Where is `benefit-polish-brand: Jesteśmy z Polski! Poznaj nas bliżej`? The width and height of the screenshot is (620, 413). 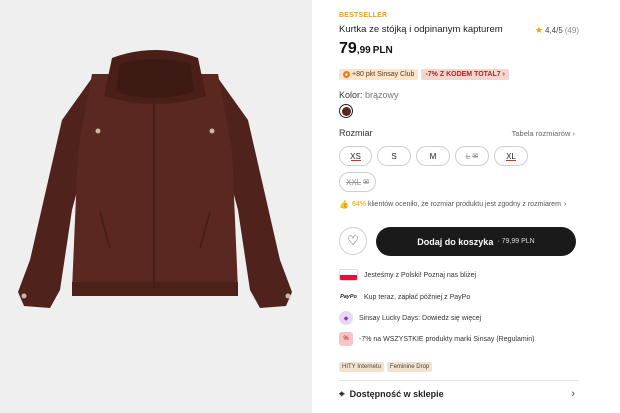 benefit-polish-brand: Jesteśmy z Polski! Poznaj nas bliżej is located at coordinates (407, 275).